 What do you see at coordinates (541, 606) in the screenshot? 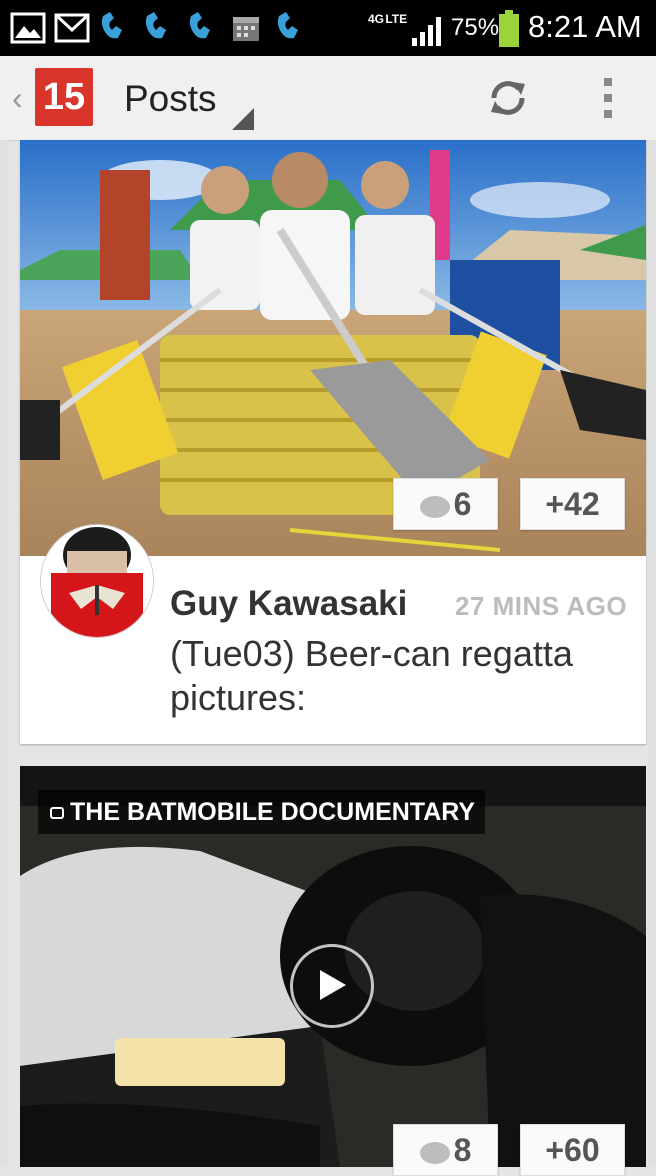
I see `post-timestamp: 27 MINS AGO` at bounding box center [541, 606].